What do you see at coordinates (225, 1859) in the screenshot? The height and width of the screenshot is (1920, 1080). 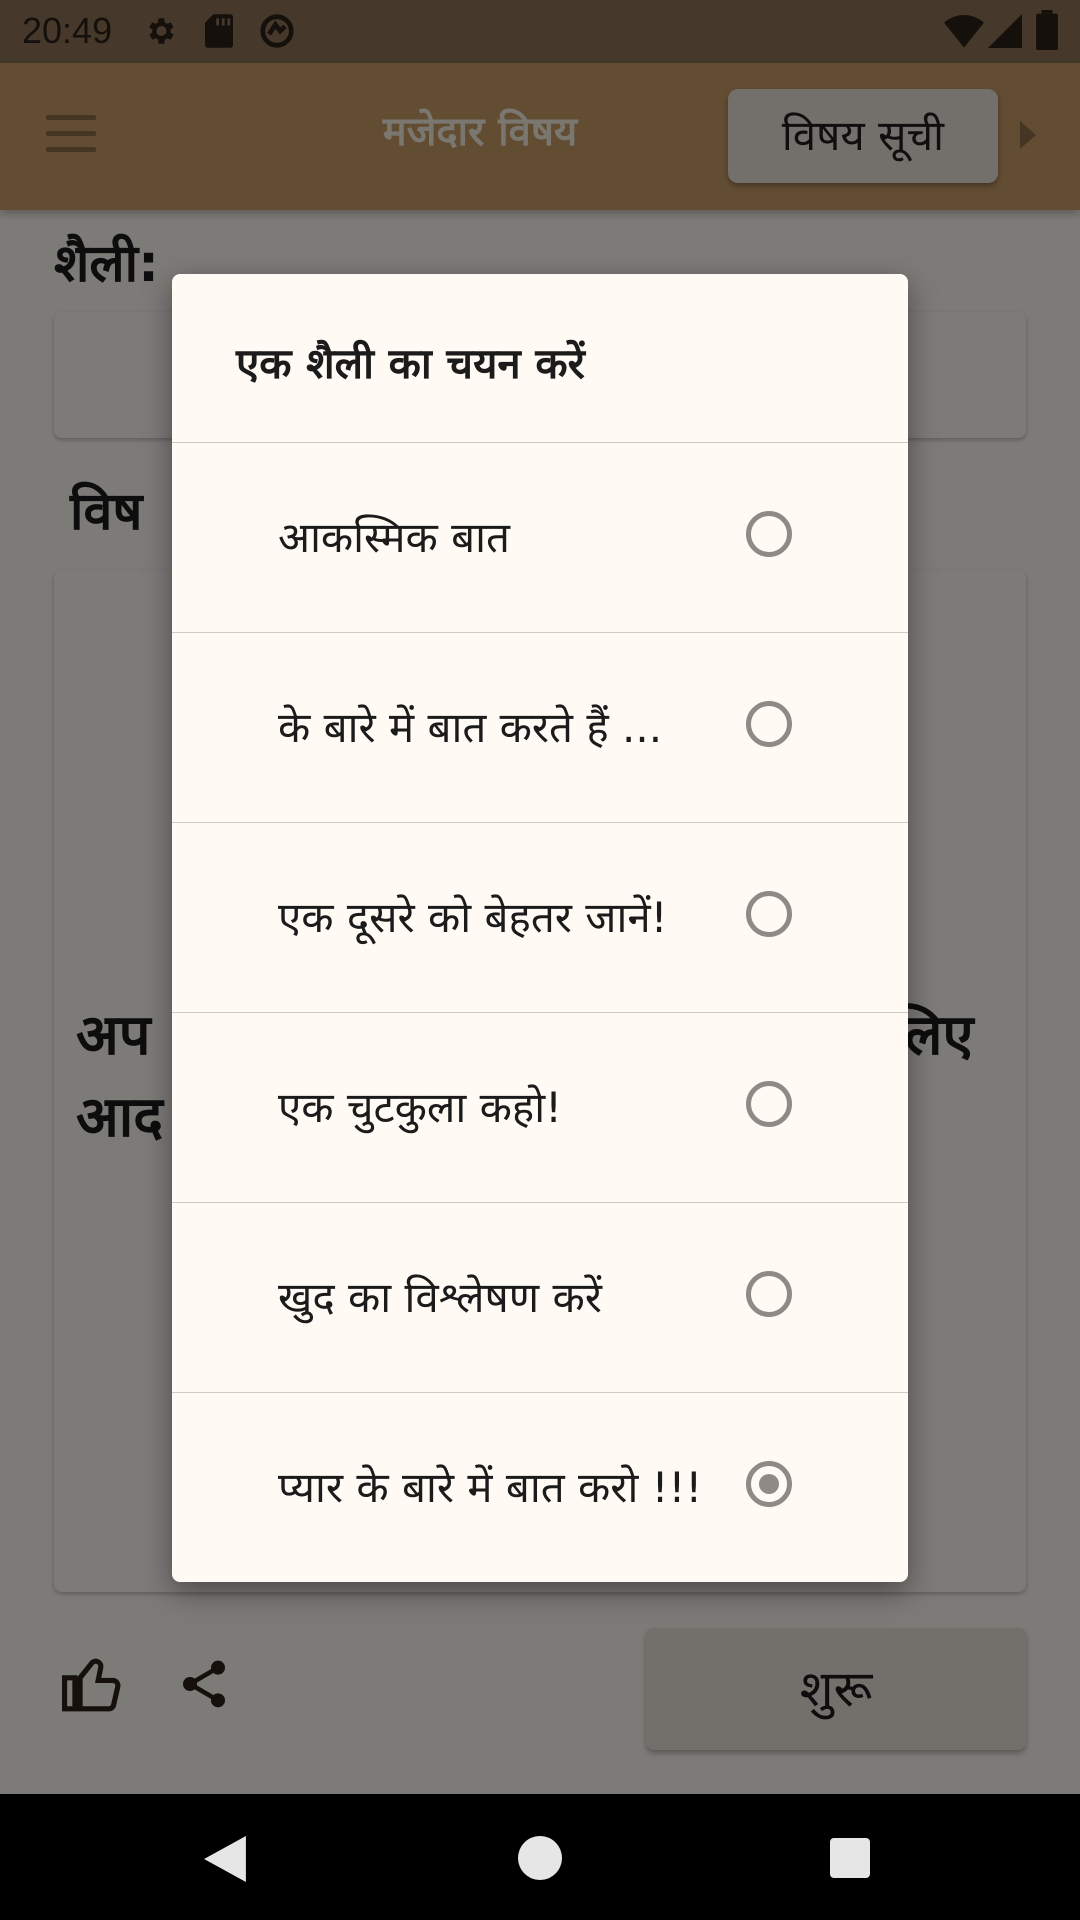 I see `back-triangle-icon` at bounding box center [225, 1859].